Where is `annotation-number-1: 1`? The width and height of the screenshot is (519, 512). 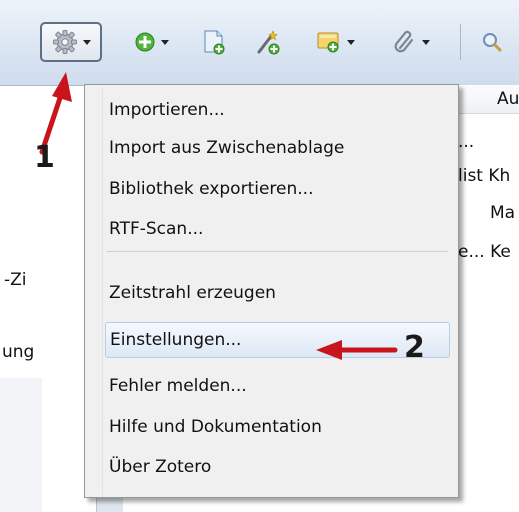
annotation-number-1: 1 is located at coordinates (44, 157).